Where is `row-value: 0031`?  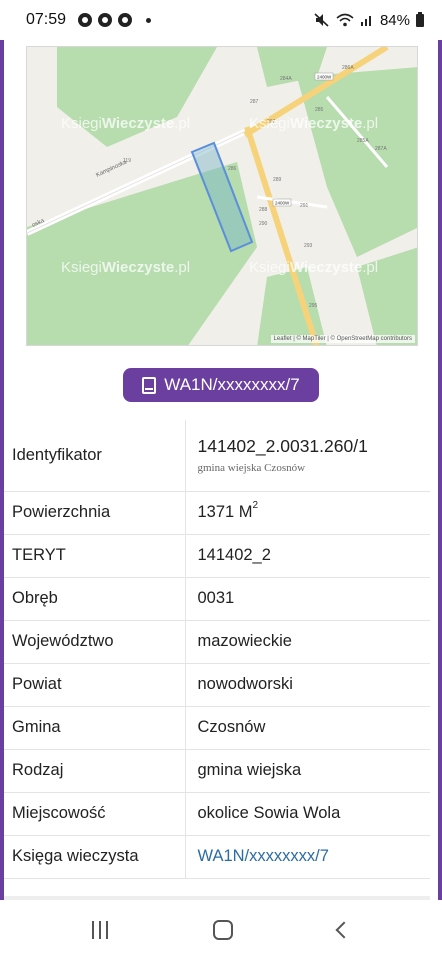 row-value: 0031 is located at coordinates (307, 599).